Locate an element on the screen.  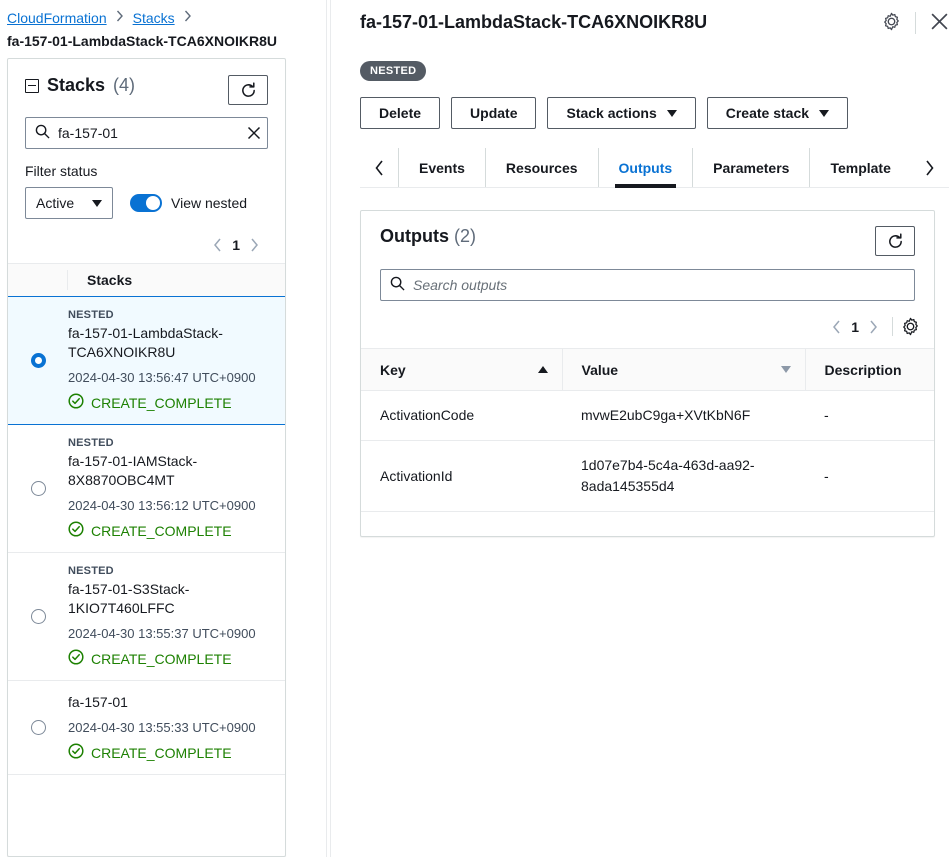
view-nested-toggle: View nested is located at coordinates (188, 203).